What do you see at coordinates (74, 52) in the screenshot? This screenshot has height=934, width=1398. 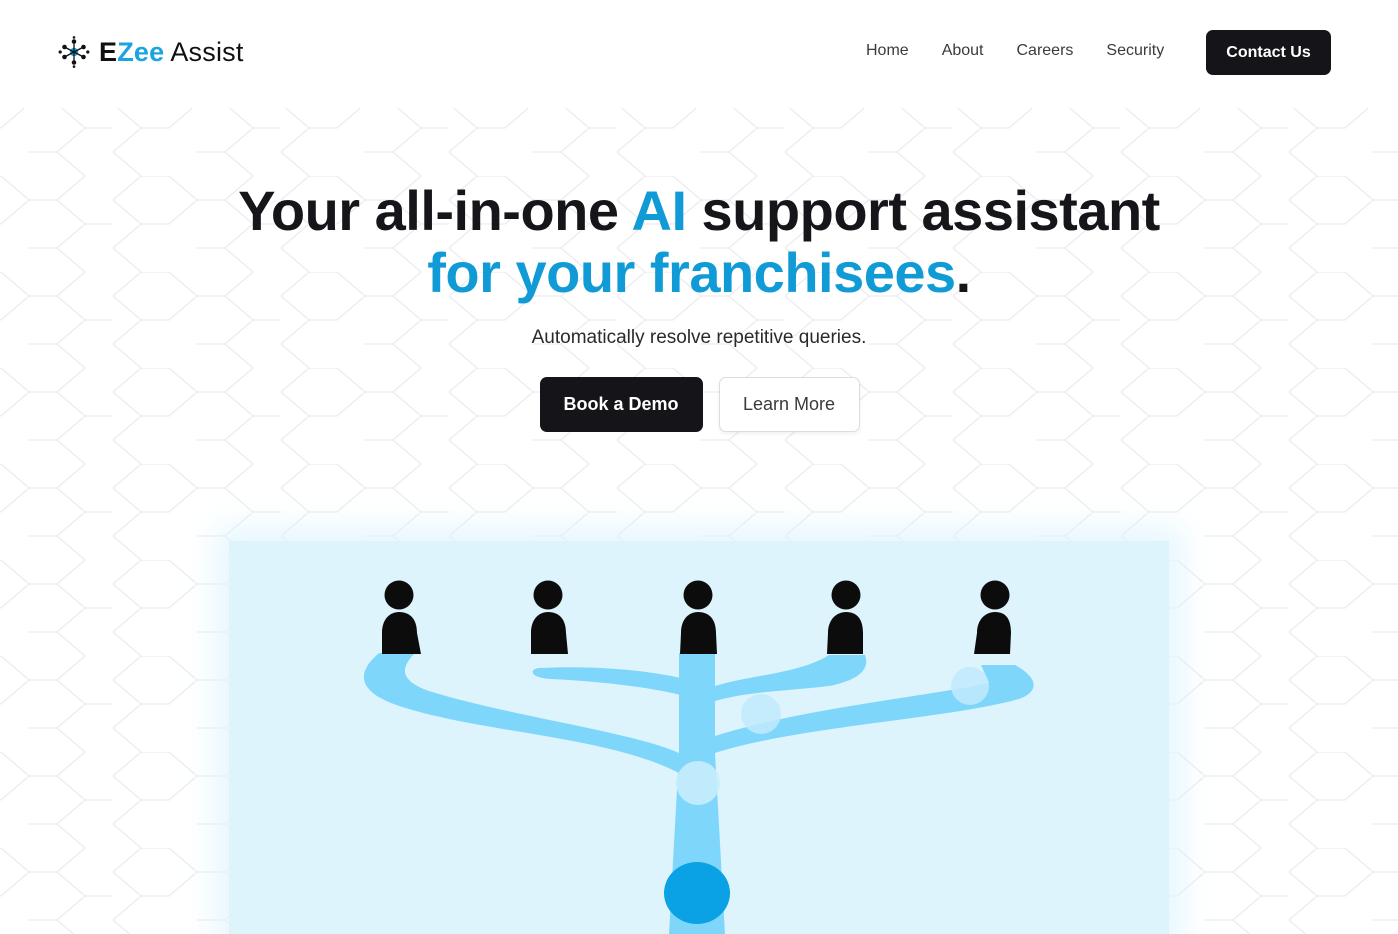 I see `network-logo-icon` at bounding box center [74, 52].